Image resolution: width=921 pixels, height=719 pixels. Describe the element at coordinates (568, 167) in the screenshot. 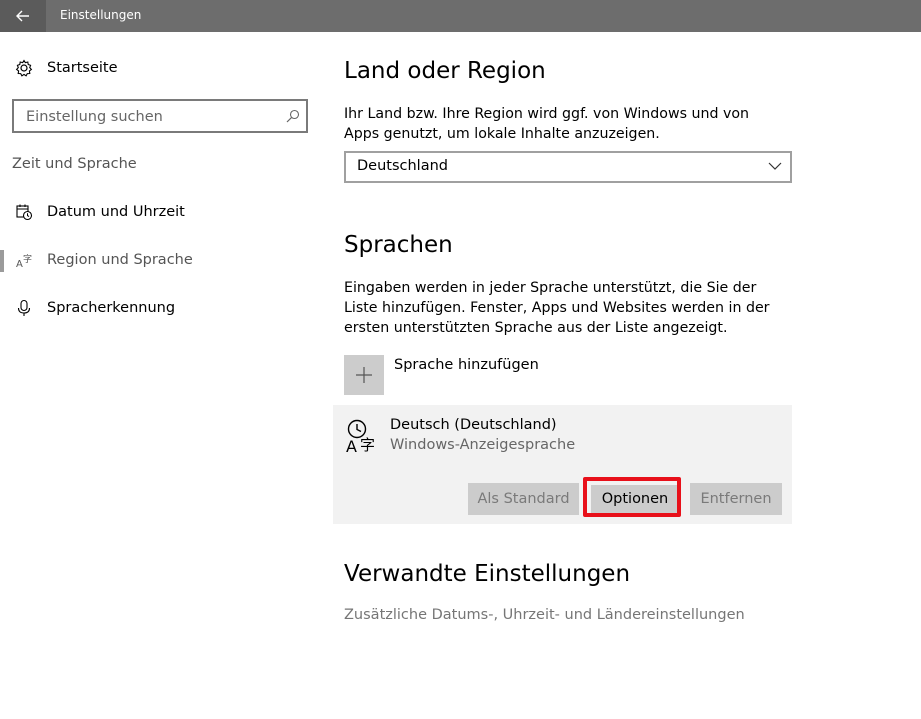

I see `country-dropdown: Deutschland` at that location.